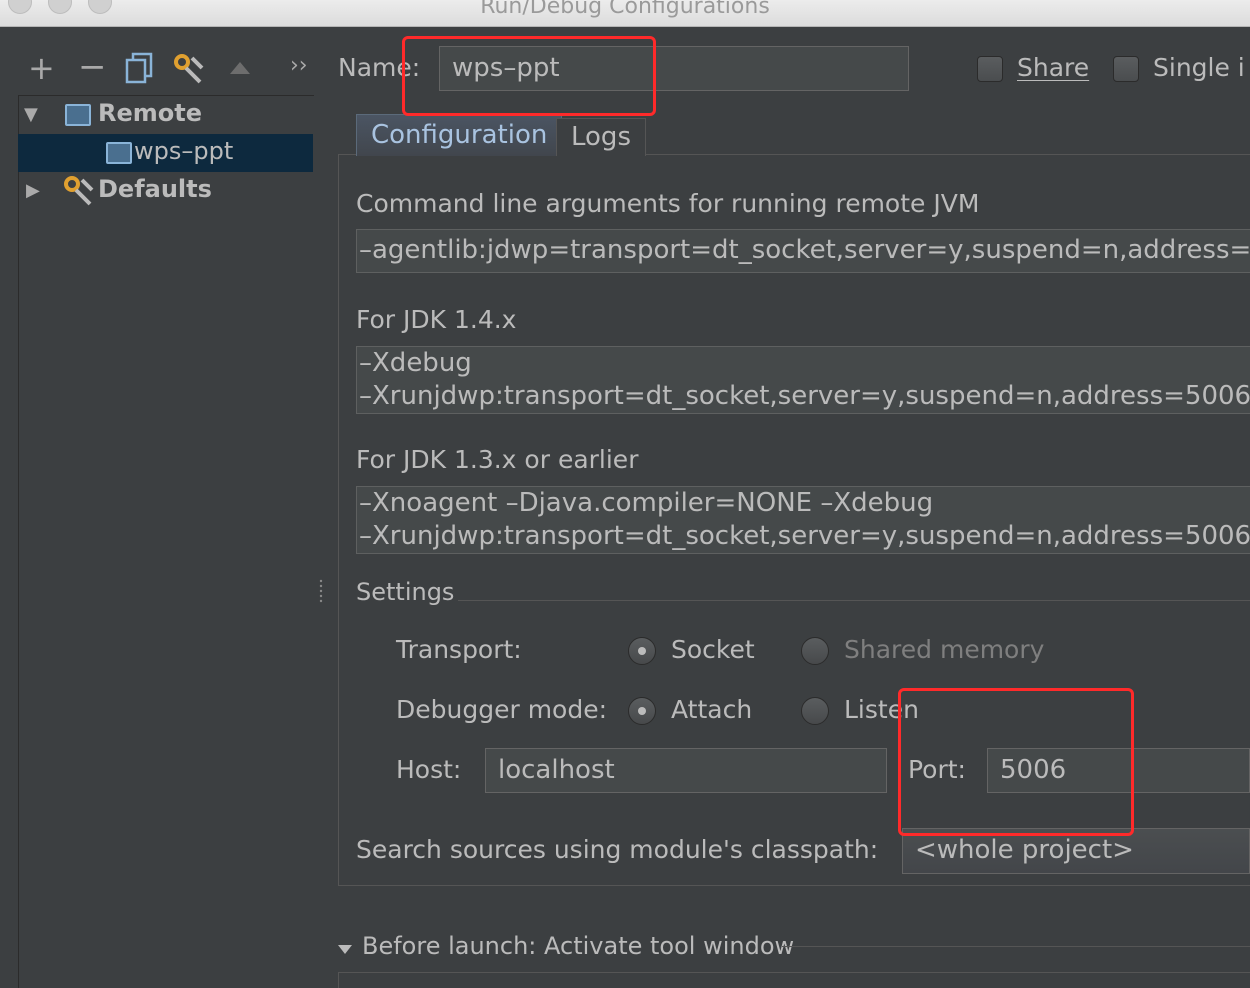  Describe the element at coordinates (33, 190) in the screenshot. I see `collapsed-arrow-icon: ▶` at that location.